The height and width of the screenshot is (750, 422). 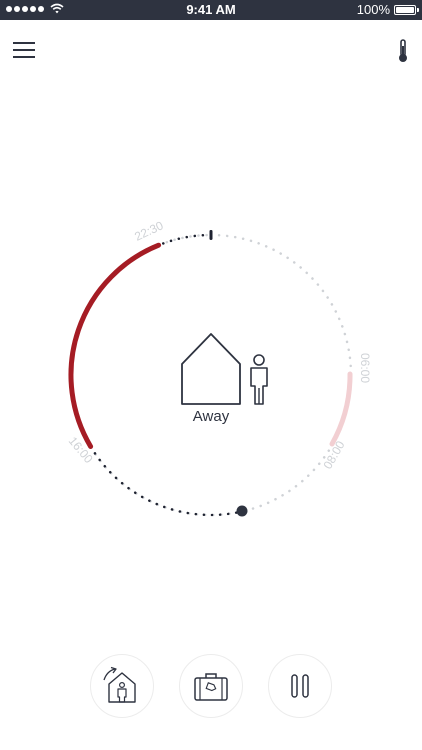 What do you see at coordinates (242, 511) in the screenshot?
I see `current-time-handle` at bounding box center [242, 511].